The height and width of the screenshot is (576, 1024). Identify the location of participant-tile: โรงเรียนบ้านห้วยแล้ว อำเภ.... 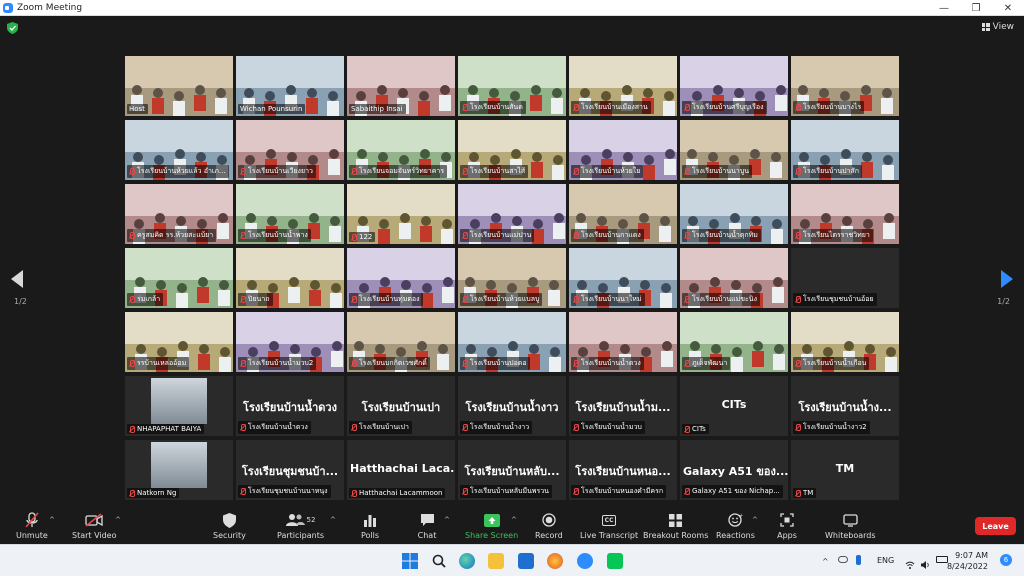
(179, 150).